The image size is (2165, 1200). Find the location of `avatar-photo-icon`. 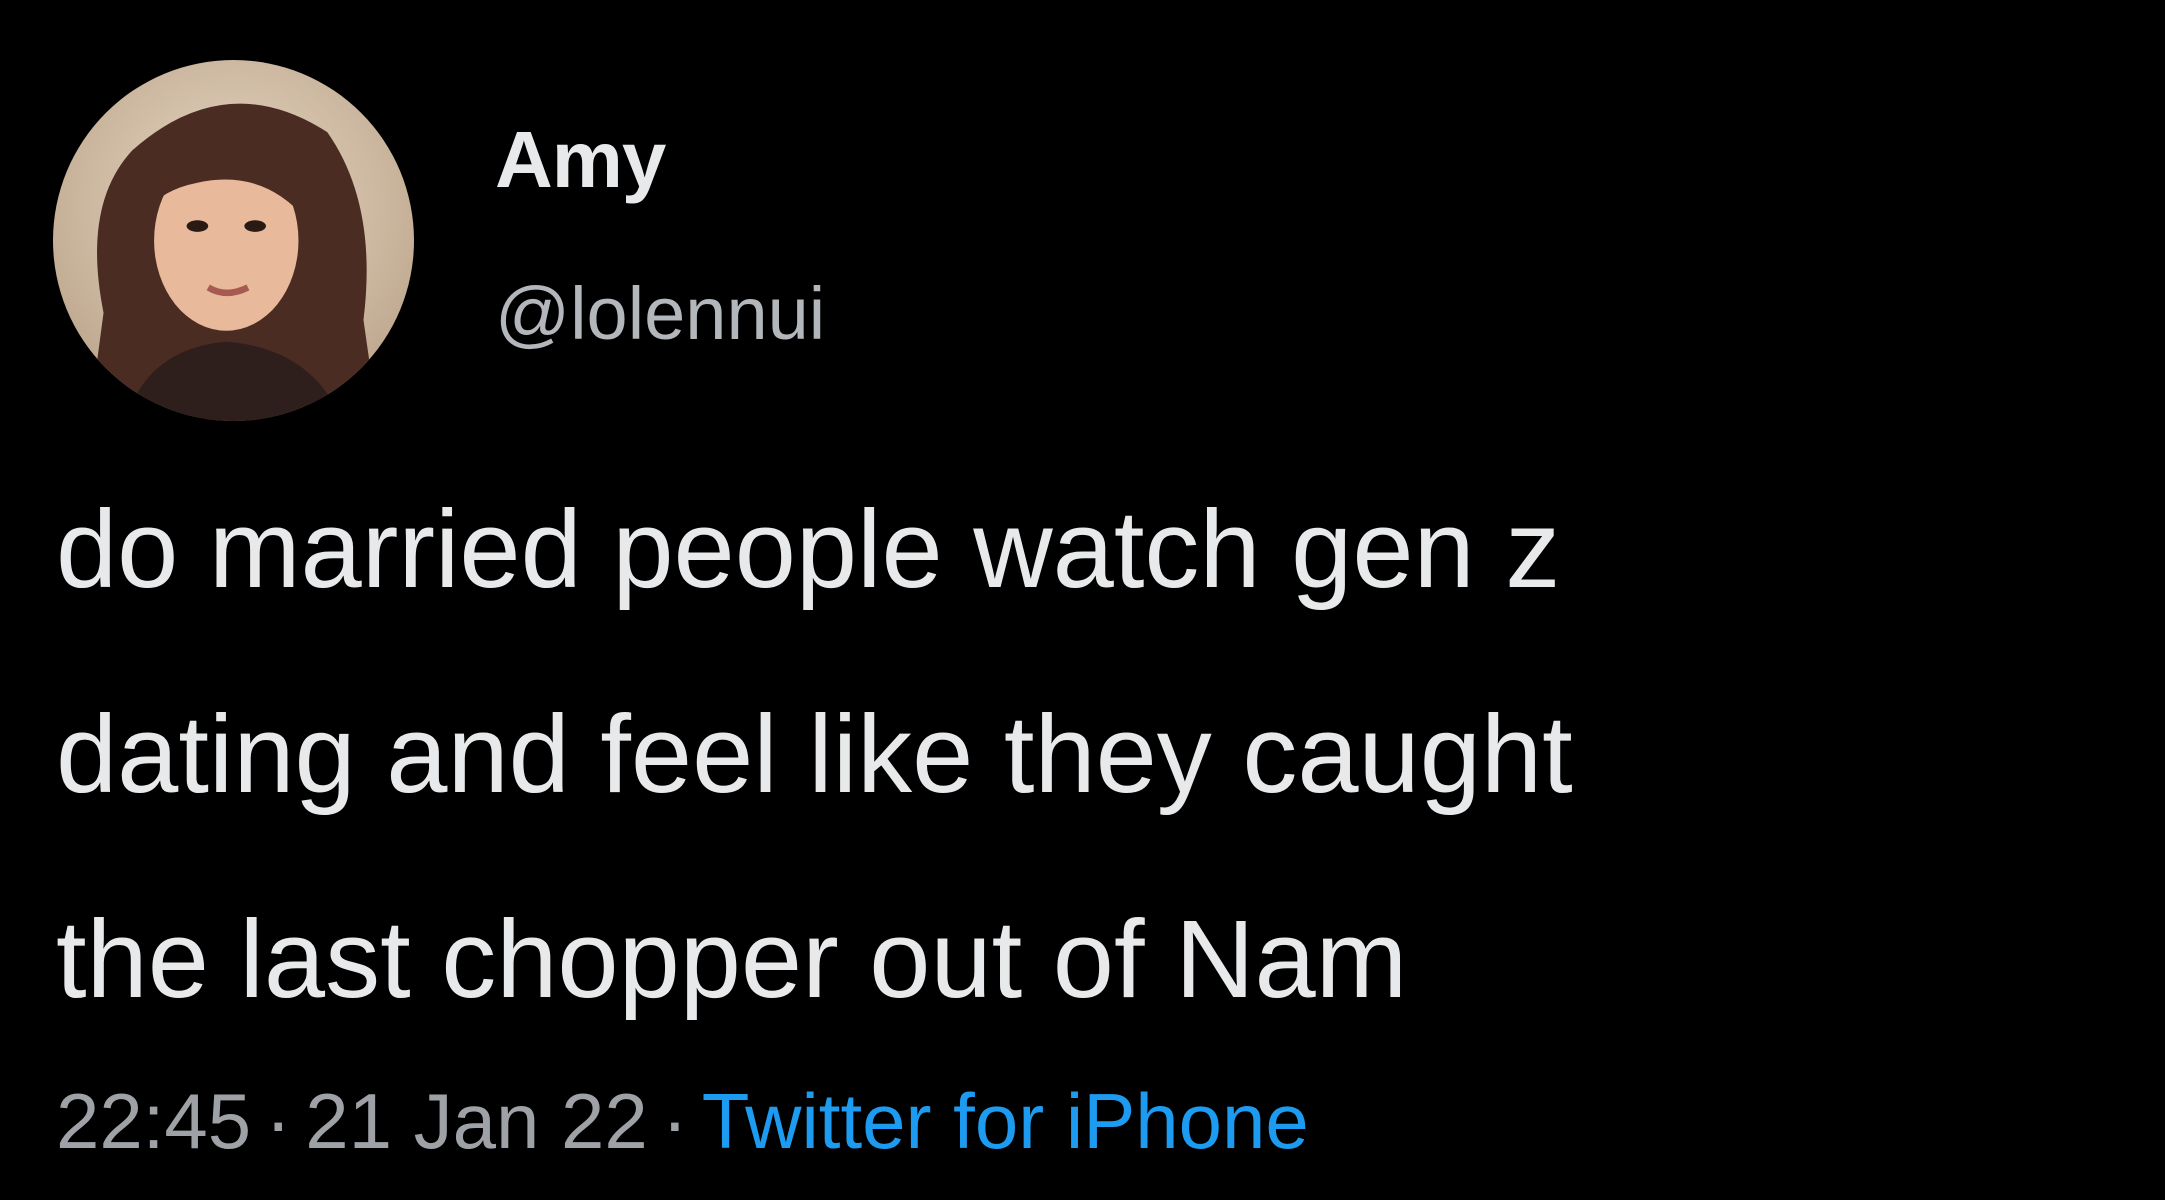

avatar-photo-icon is located at coordinates (233, 240).